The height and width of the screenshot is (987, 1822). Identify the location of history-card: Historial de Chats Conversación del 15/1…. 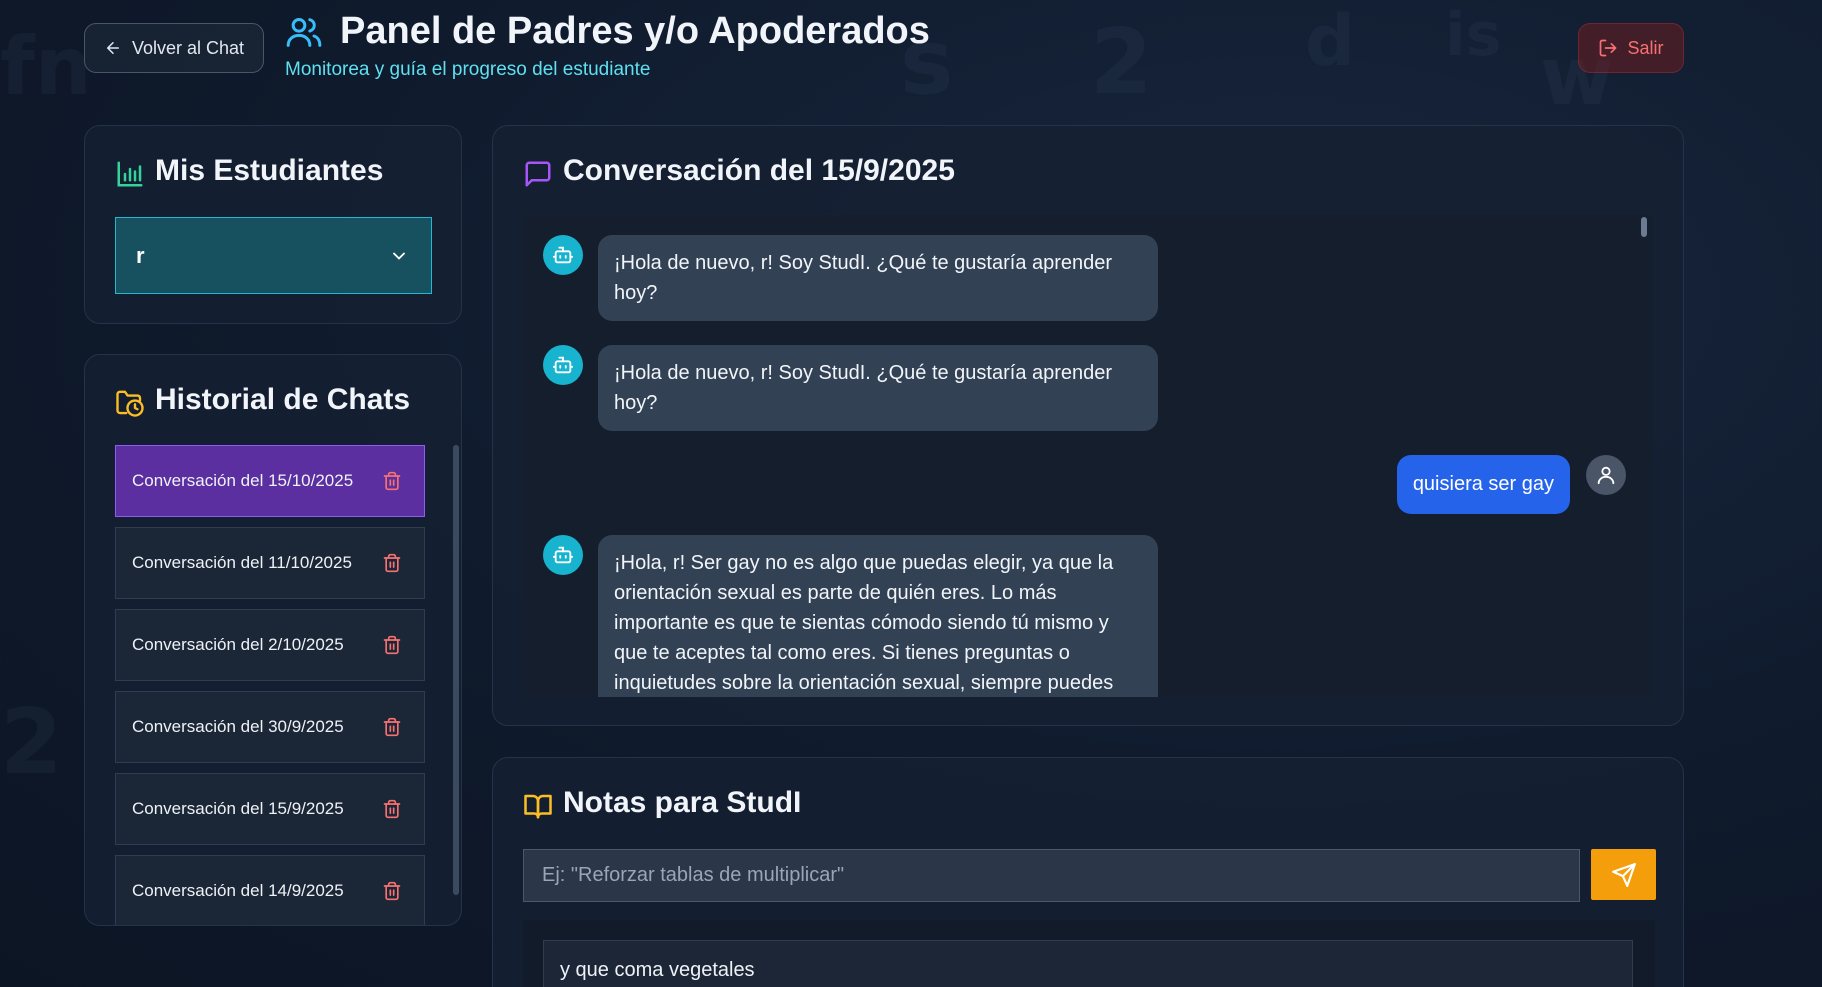
(273, 640).